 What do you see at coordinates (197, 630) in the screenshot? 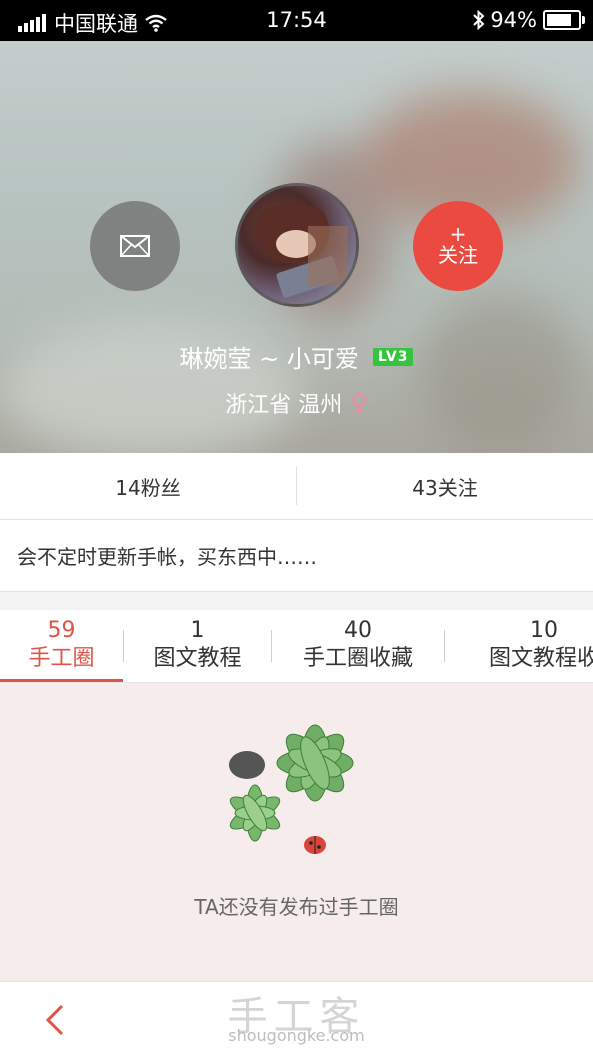
I see `tab-count: 1` at bounding box center [197, 630].